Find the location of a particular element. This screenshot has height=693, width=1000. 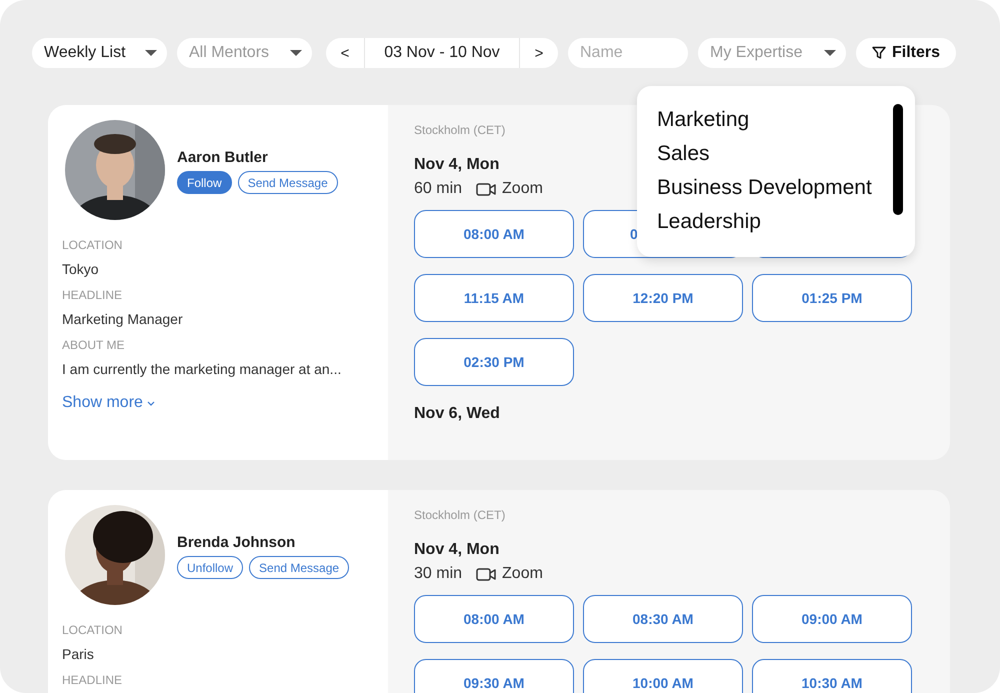

field-value: Tokyo is located at coordinates (81, 269).